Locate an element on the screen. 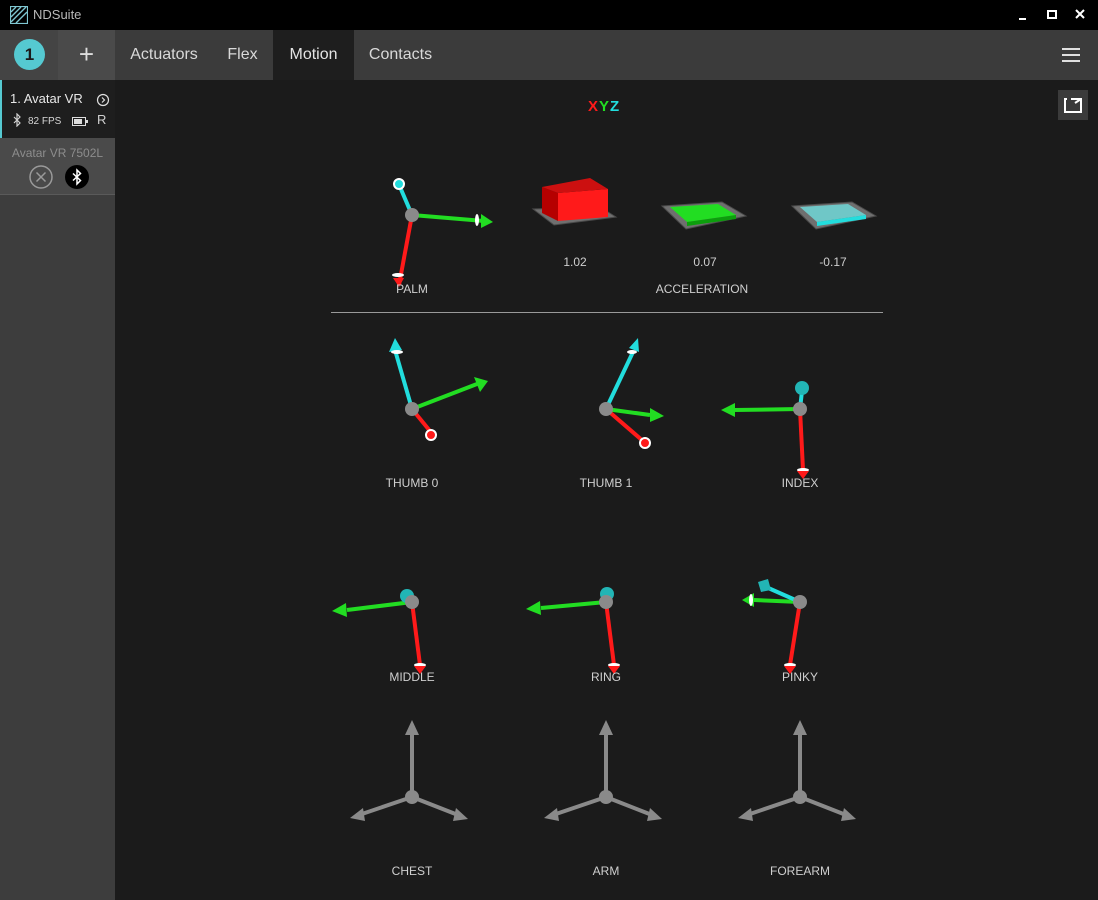  chest-label: CHEST is located at coordinates (412, 871).